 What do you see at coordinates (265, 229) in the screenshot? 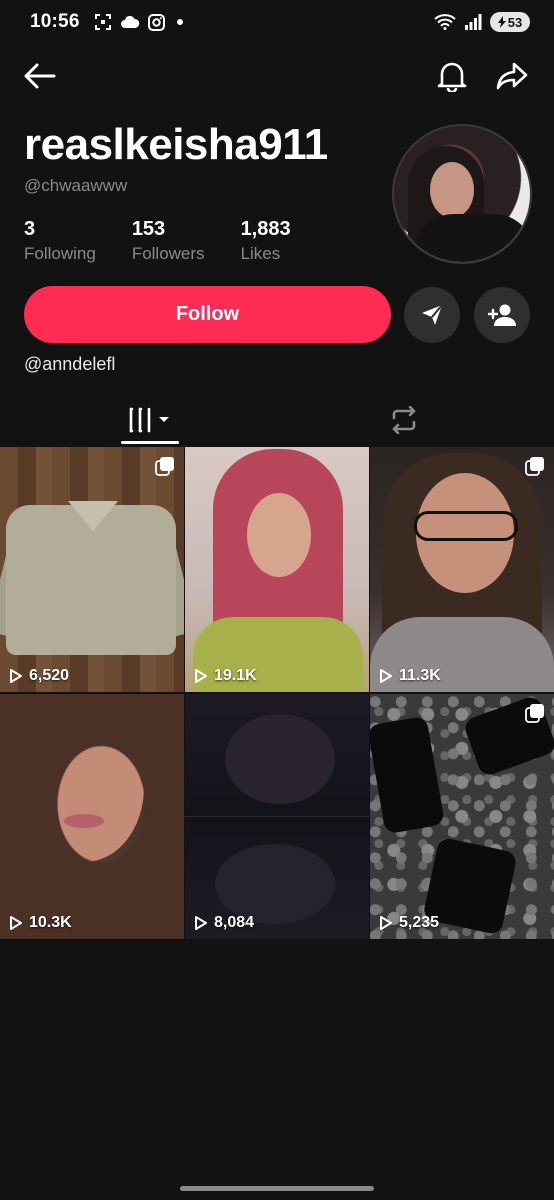
I see `stat-value: 1,883` at bounding box center [265, 229].